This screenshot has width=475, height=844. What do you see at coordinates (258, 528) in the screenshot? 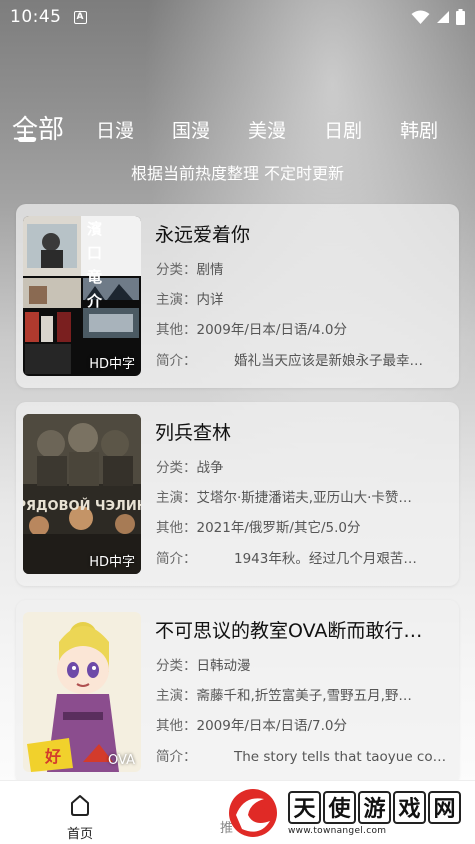
I see `movie-other-2: 其他：2021年/俄罗斯/其它/5.0分` at bounding box center [258, 528].